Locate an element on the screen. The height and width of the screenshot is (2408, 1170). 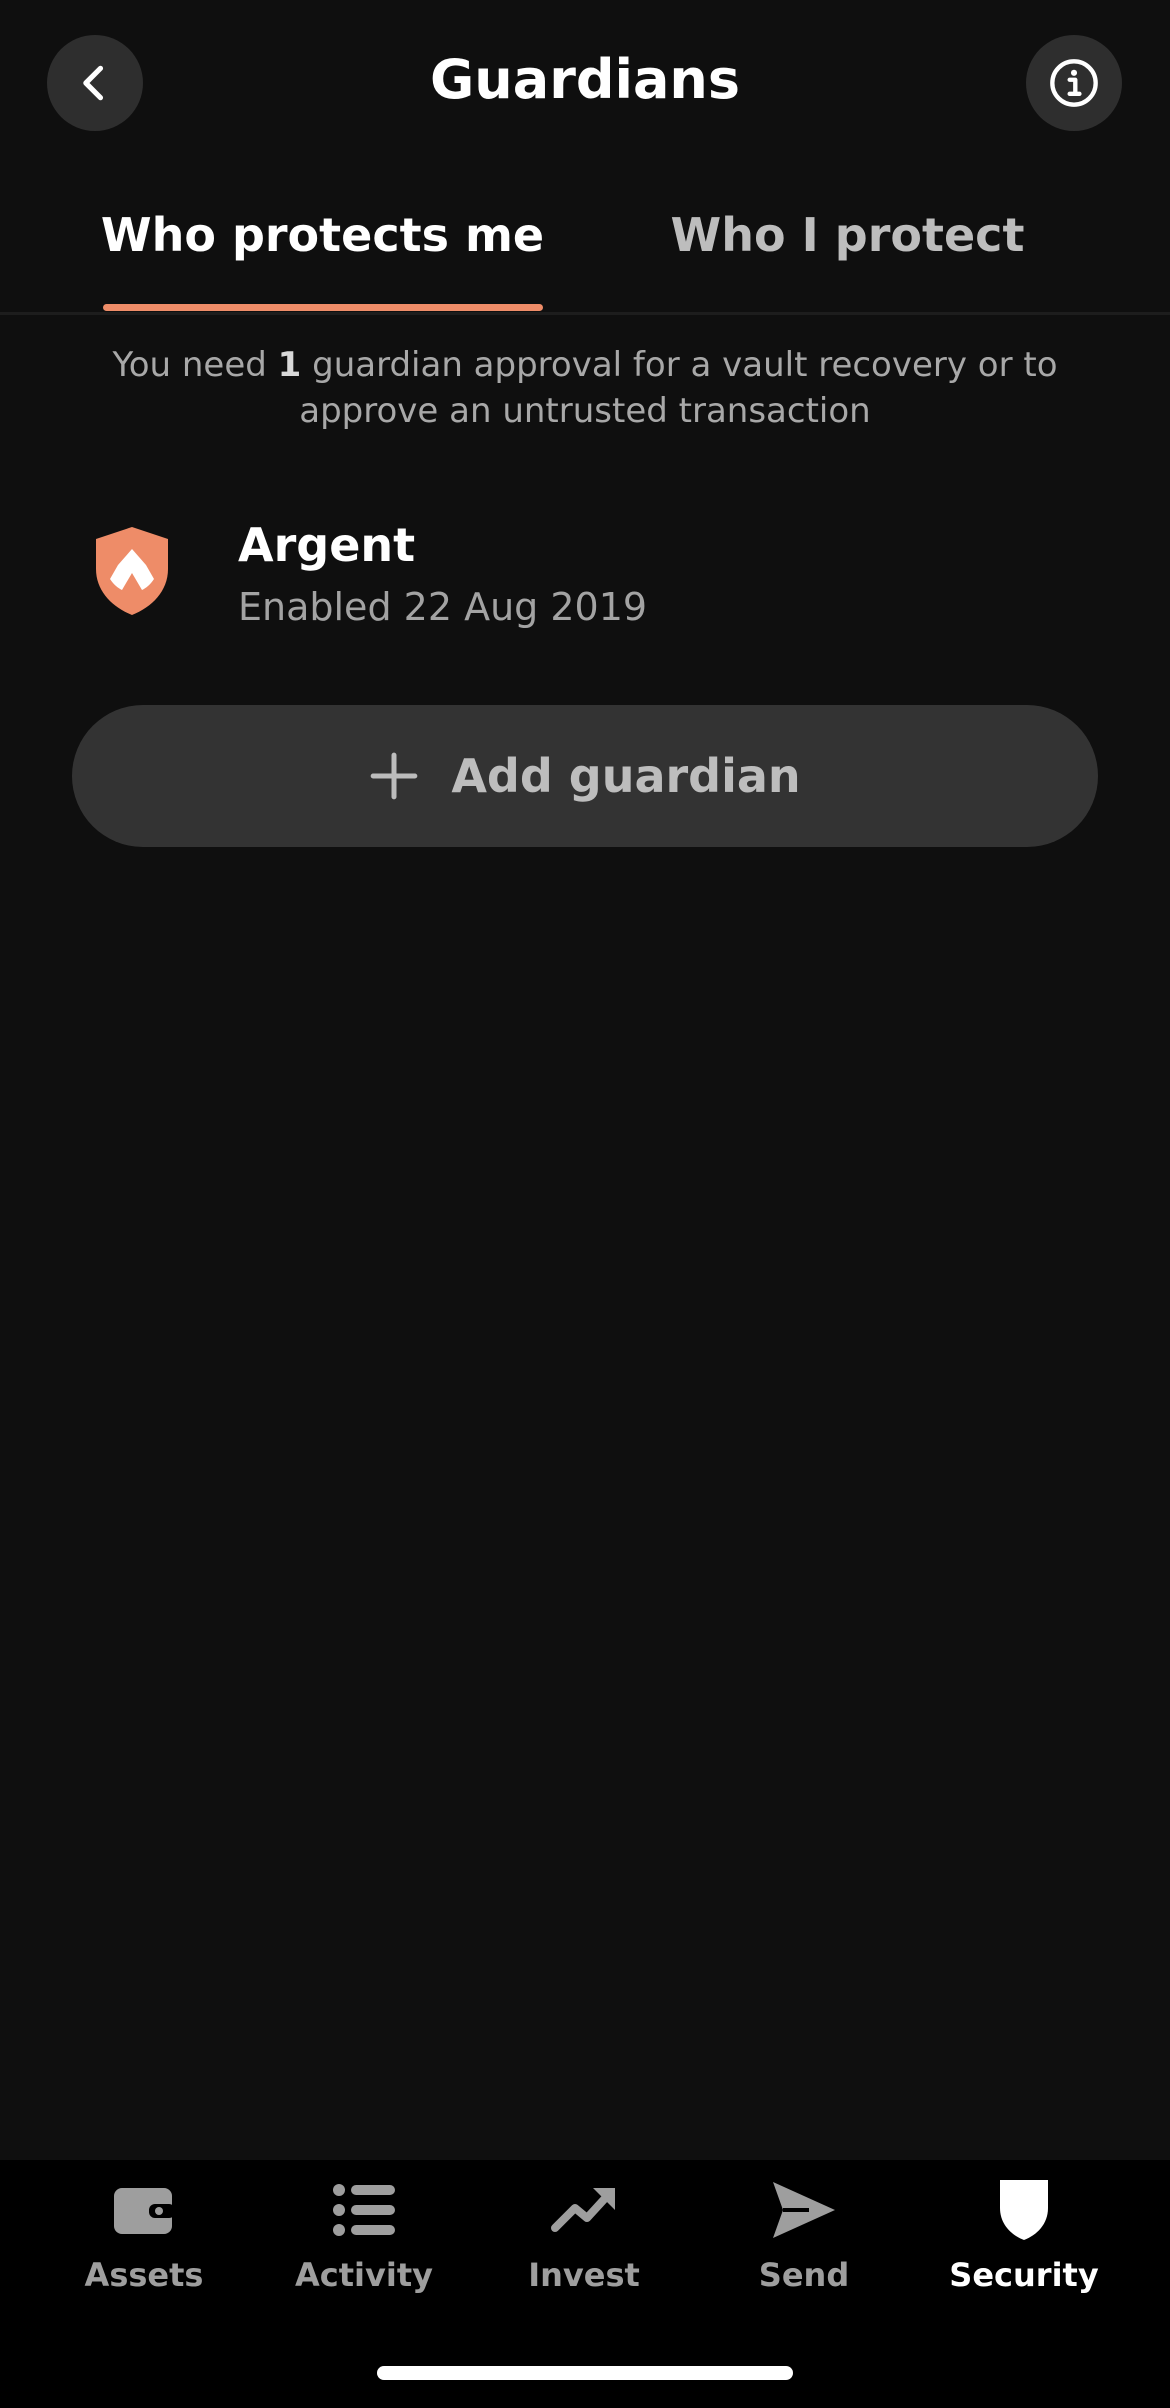
plus-icon is located at coordinates (394, 776).